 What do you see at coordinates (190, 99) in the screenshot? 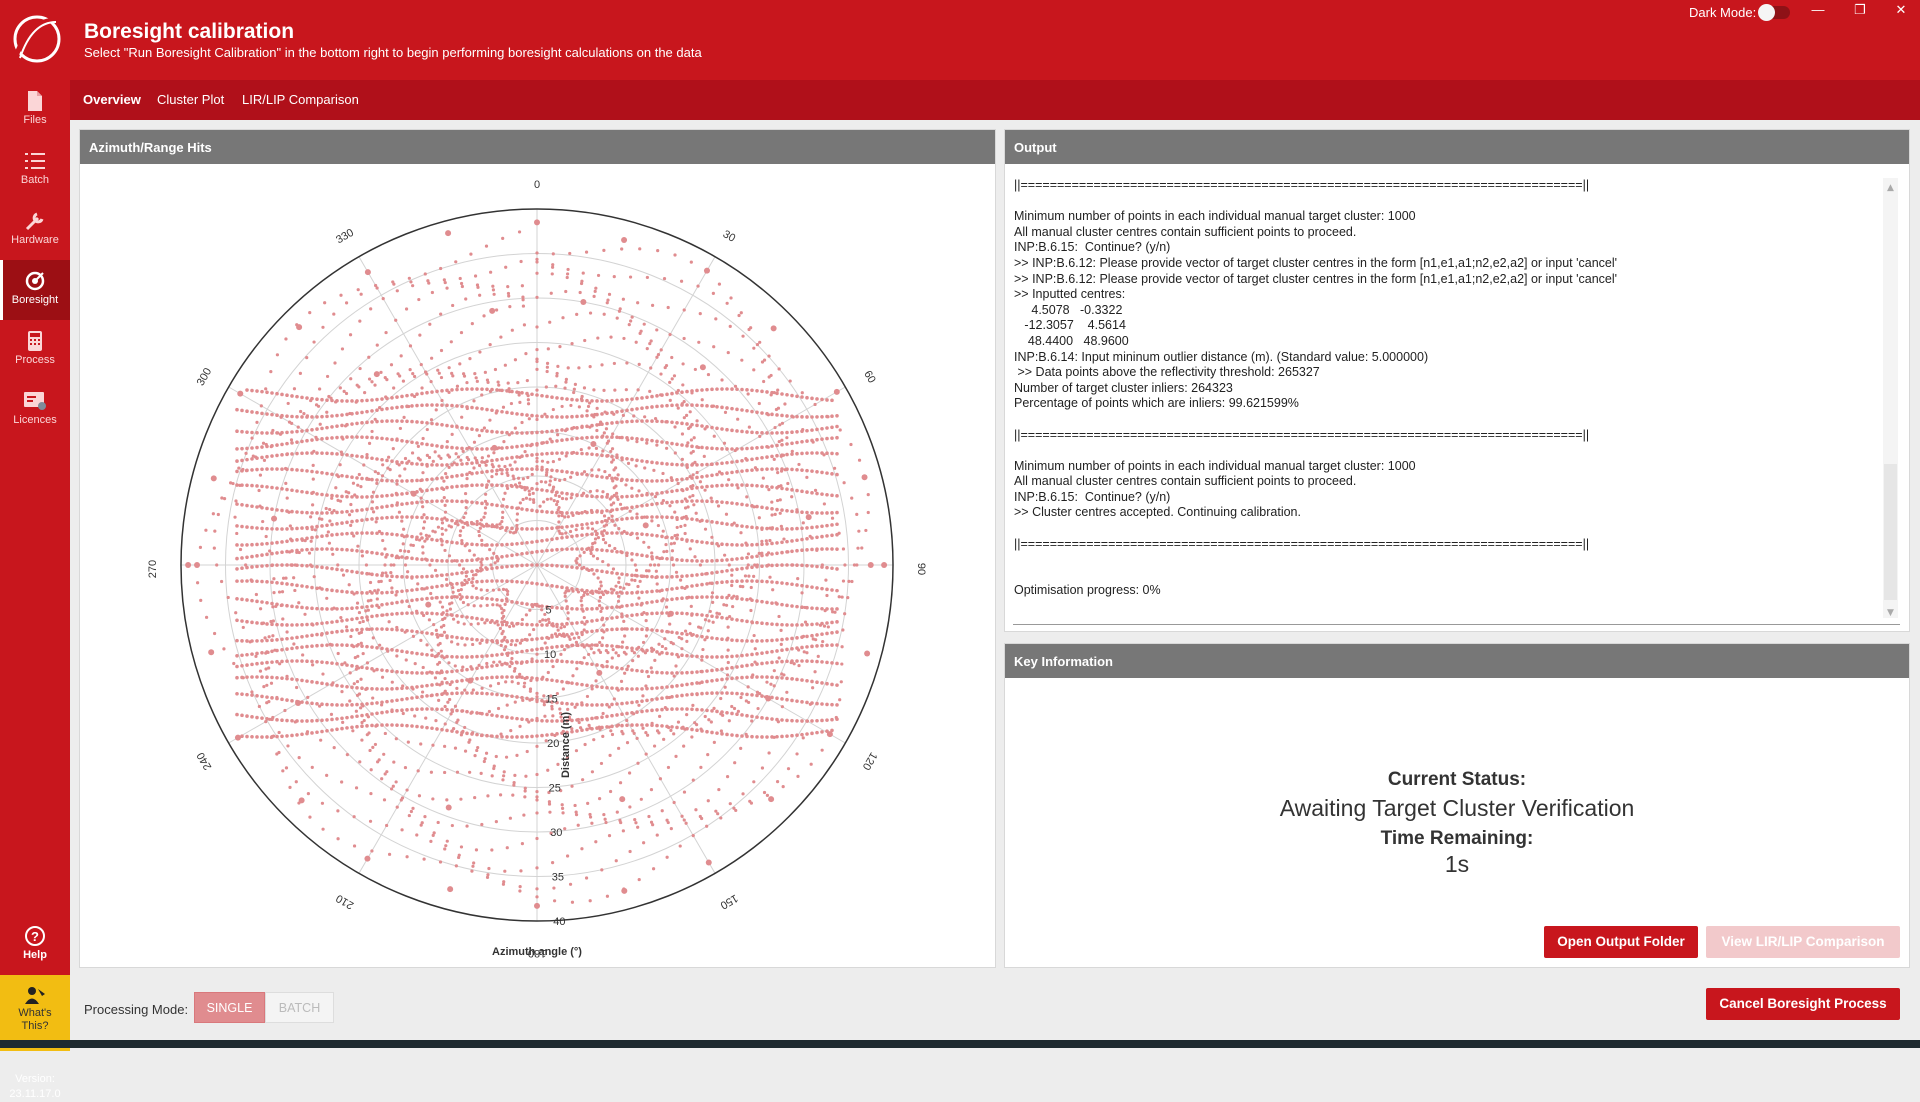
I see `tab-cluster-plot: Cluster Plot` at bounding box center [190, 99].